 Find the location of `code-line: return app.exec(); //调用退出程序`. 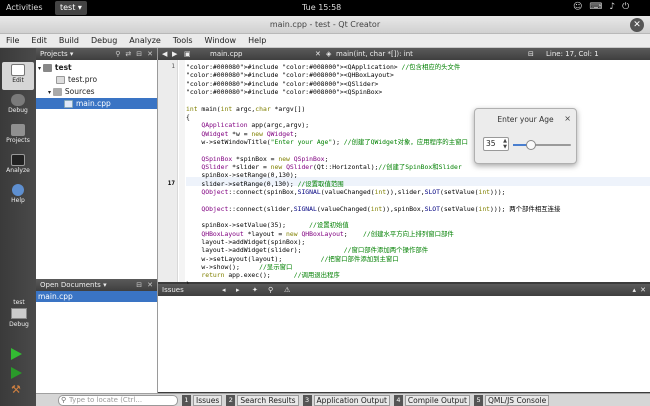

code-line: return app.exec(); //调用退出程序 is located at coordinates (373, 275).